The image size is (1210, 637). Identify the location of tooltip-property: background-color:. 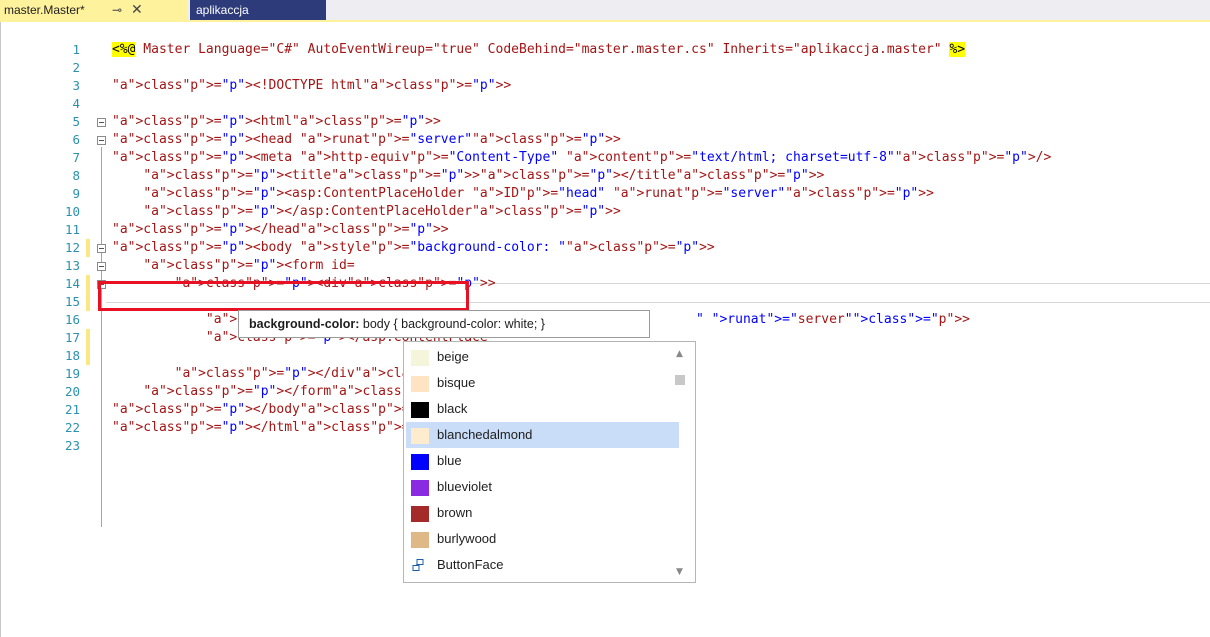
(304, 324).